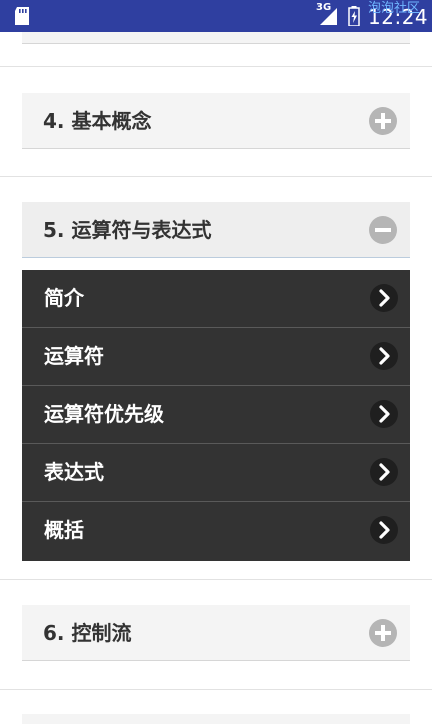 This screenshot has width=432, height=724. I want to click on section-card-4: 4. 基本概念, so click(216, 121).